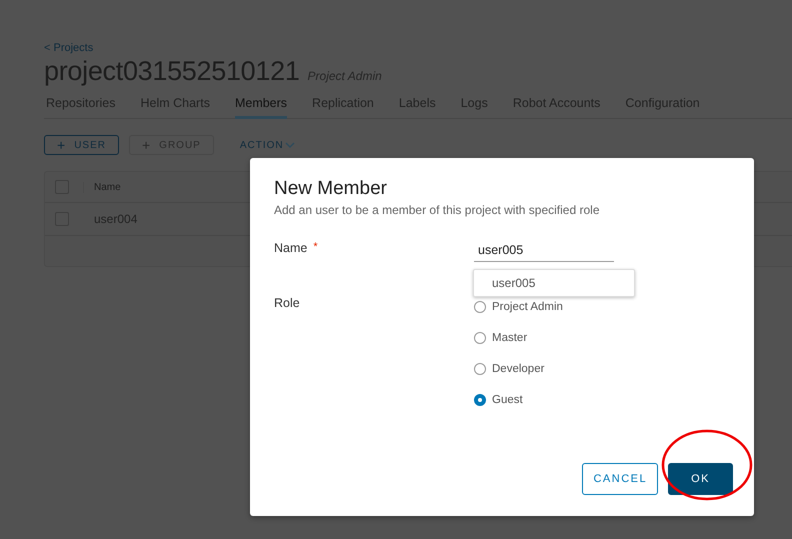 The image size is (792, 539). I want to click on cancel-button: CANCEL, so click(620, 479).